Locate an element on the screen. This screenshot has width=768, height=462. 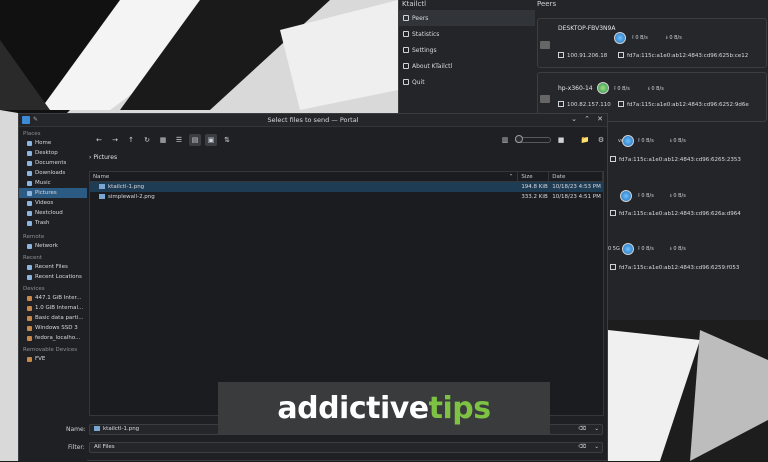
place-label: Music is located at coordinates (43, 183).